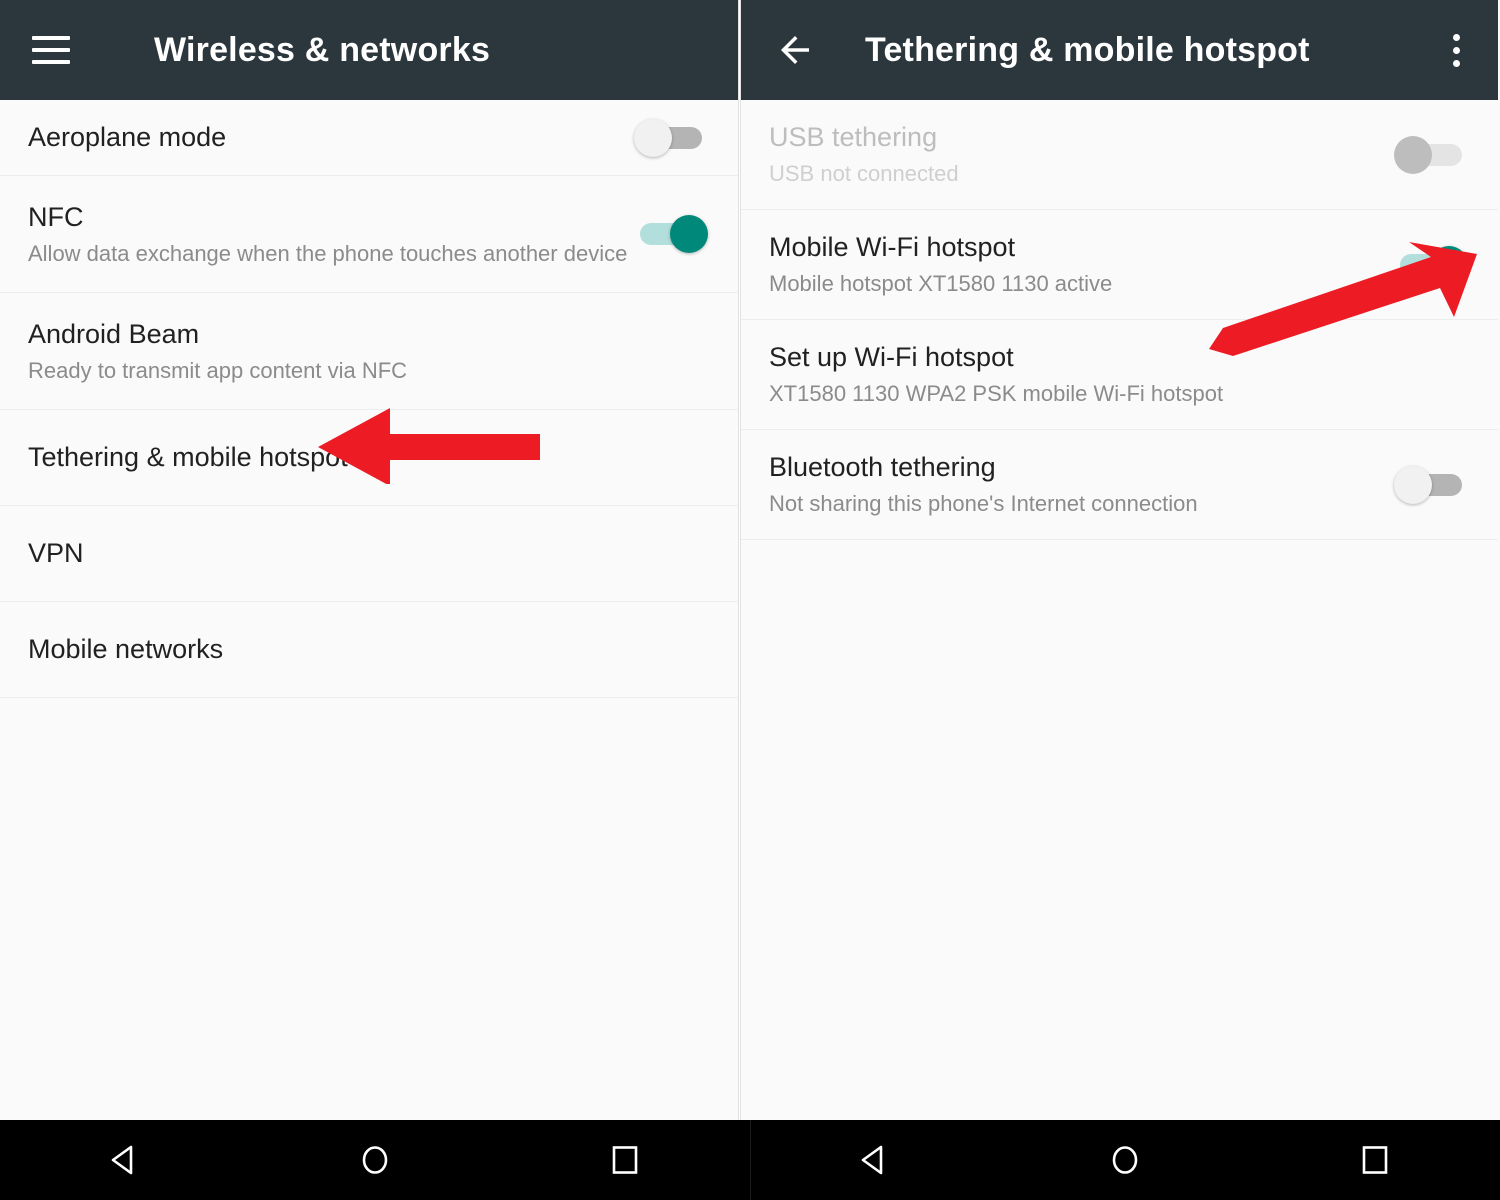  Describe the element at coordinates (891, 357) in the screenshot. I see `row-set-up-wifi-hotspot-title: Set up Wi-Fi hotspot` at that location.